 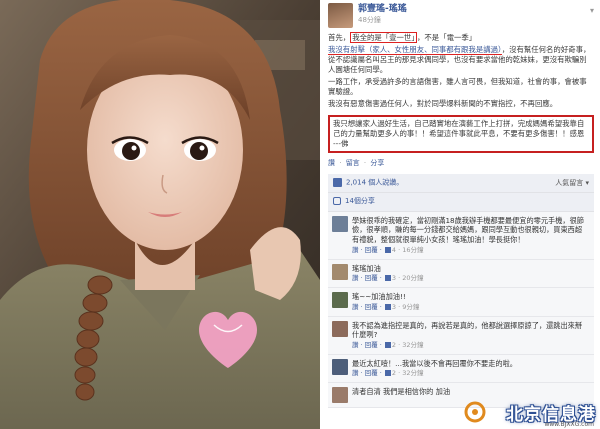 I want to click on share-action: 分享, so click(x=377, y=163).